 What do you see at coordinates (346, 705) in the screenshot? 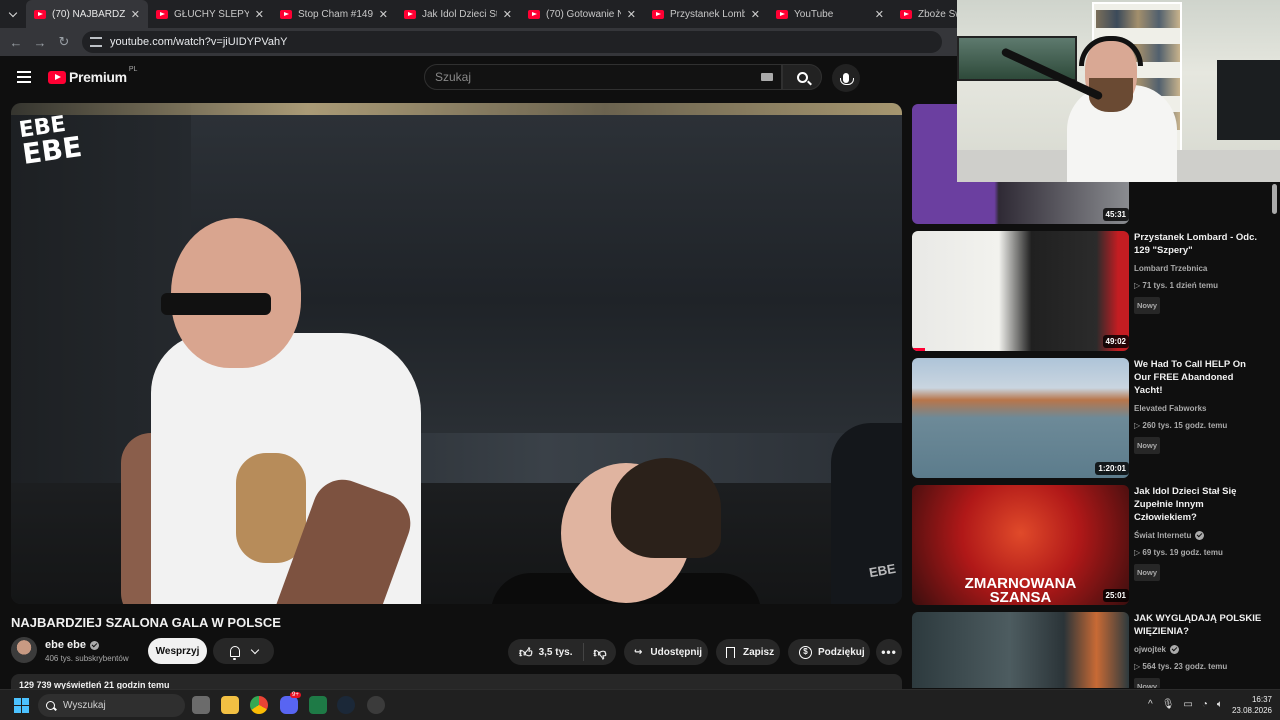
I see `steam-icon` at bounding box center [346, 705].